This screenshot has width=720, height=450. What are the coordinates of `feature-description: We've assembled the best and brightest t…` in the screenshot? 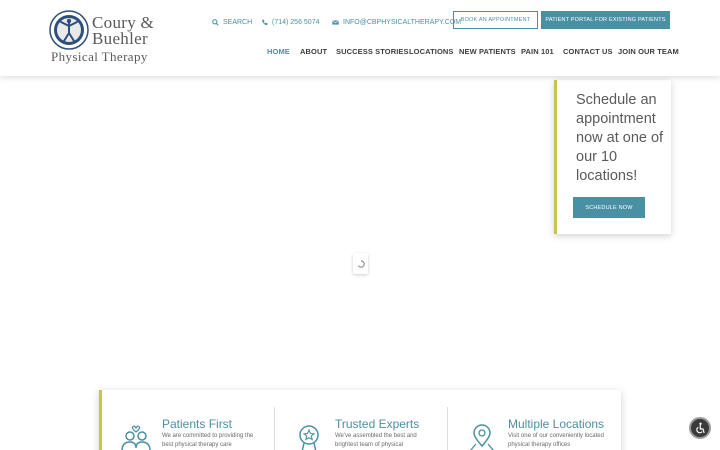 It's located at (376, 440).